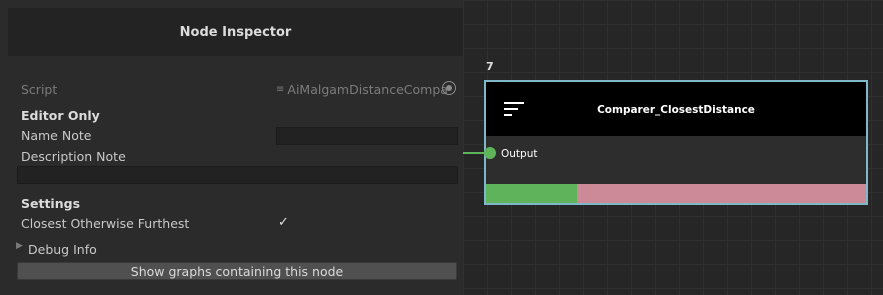  I want to click on show-graphs-button: Show graphs containing this node, so click(237, 271).